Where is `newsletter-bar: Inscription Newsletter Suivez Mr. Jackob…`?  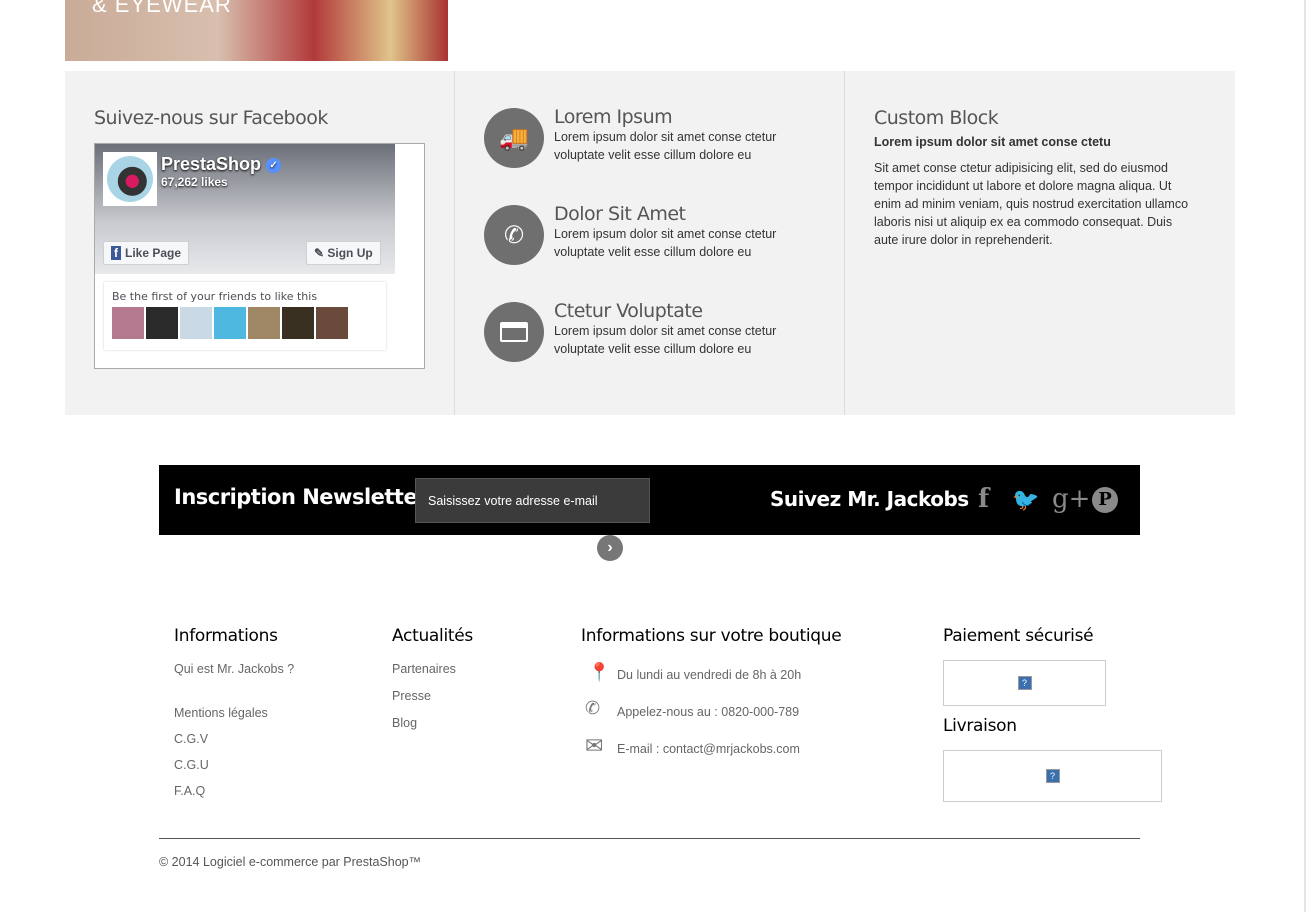 newsletter-bar: Inscription Newsletter Suivez Mr. Jackob… is located at coordinates (649, 500).